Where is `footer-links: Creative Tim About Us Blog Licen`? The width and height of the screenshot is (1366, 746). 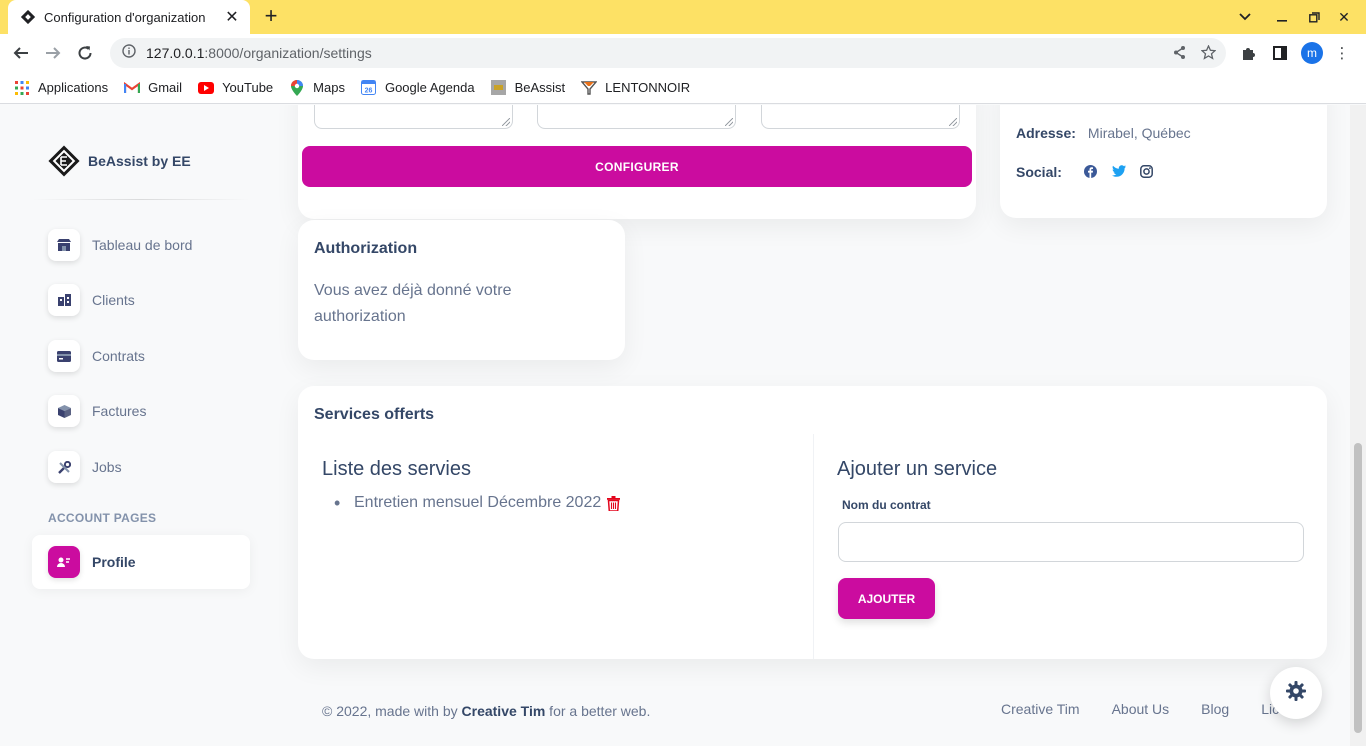 footer-links: Creative Tim About Us Blog Licen is located at coordinates (1148, 709).